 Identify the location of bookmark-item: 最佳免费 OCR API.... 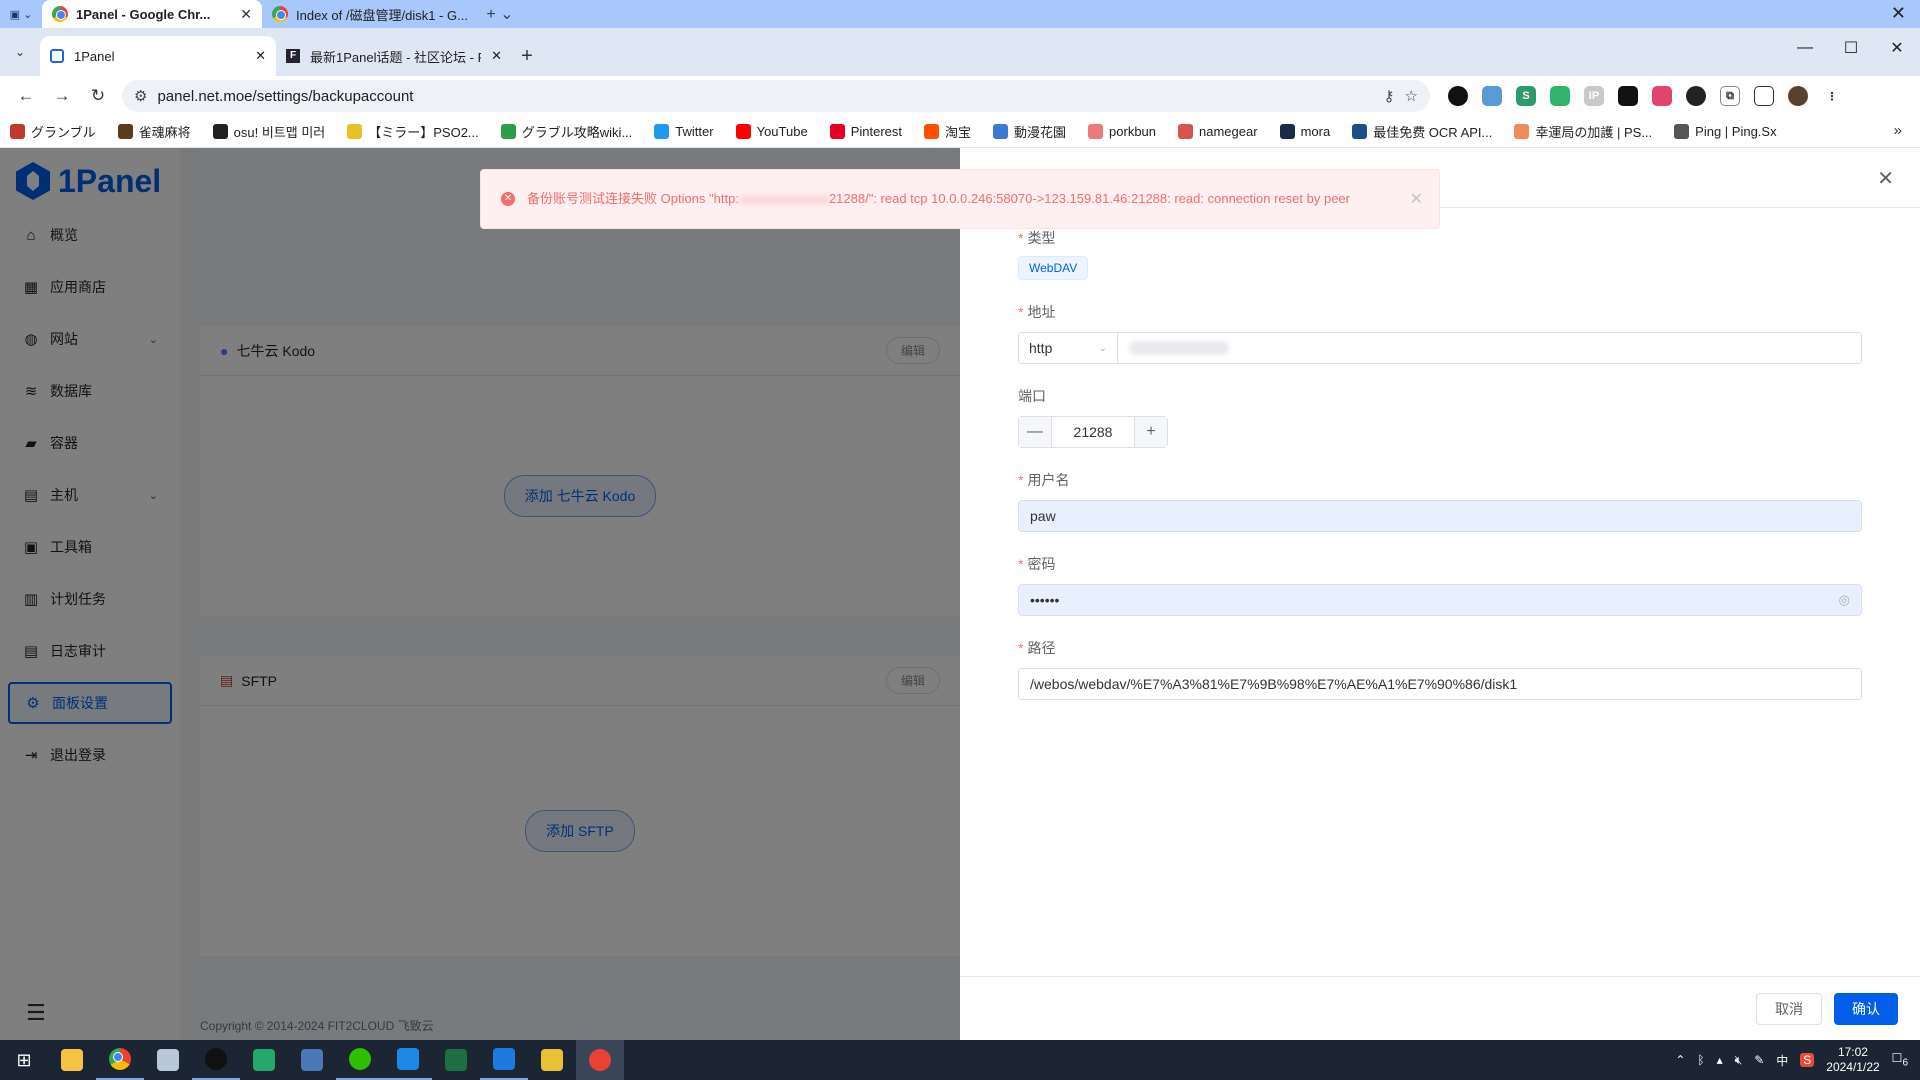
(1422, 131).